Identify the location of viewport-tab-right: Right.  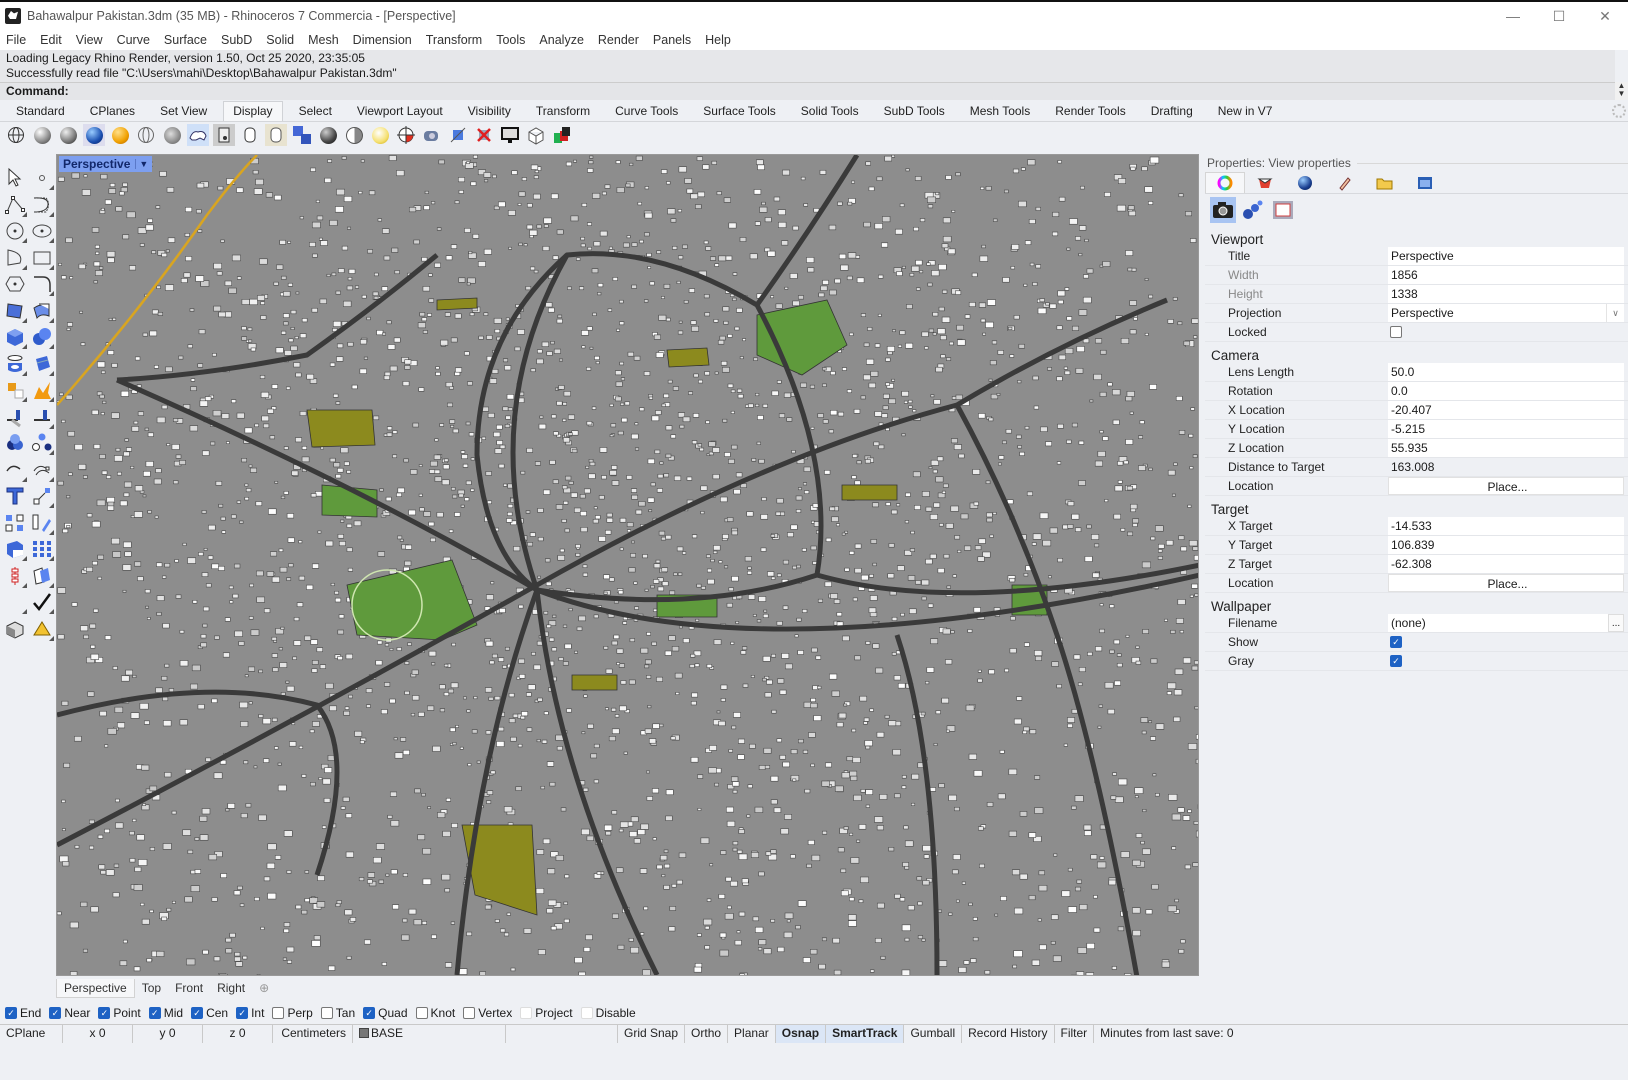
(231, 988).